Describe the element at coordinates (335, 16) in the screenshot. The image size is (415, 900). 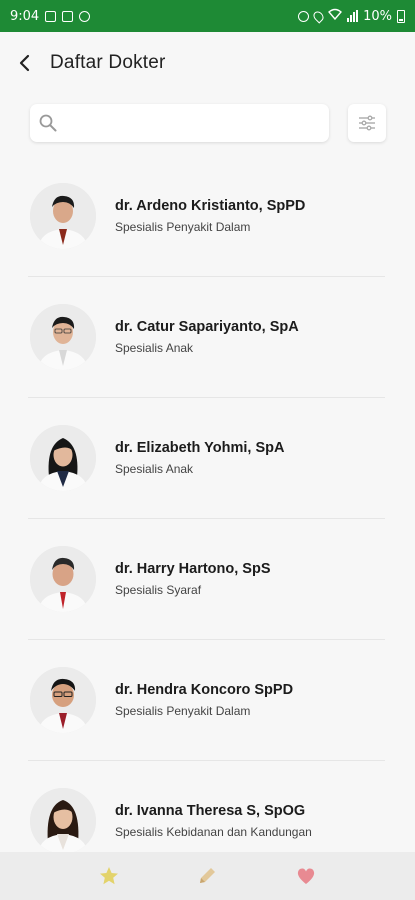
I see `wifi-icon` at that location.